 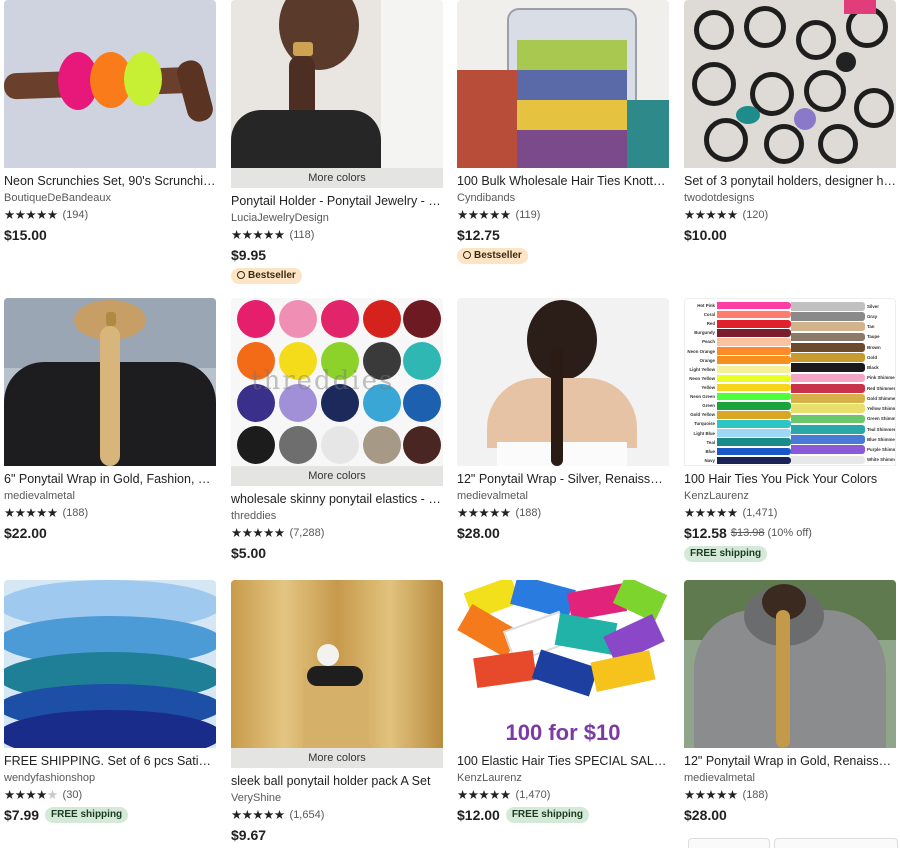 What do you see at coordinates (302, 235) in the screenshot?
I see `review-count: (118)` at bounding box center [302, 235].